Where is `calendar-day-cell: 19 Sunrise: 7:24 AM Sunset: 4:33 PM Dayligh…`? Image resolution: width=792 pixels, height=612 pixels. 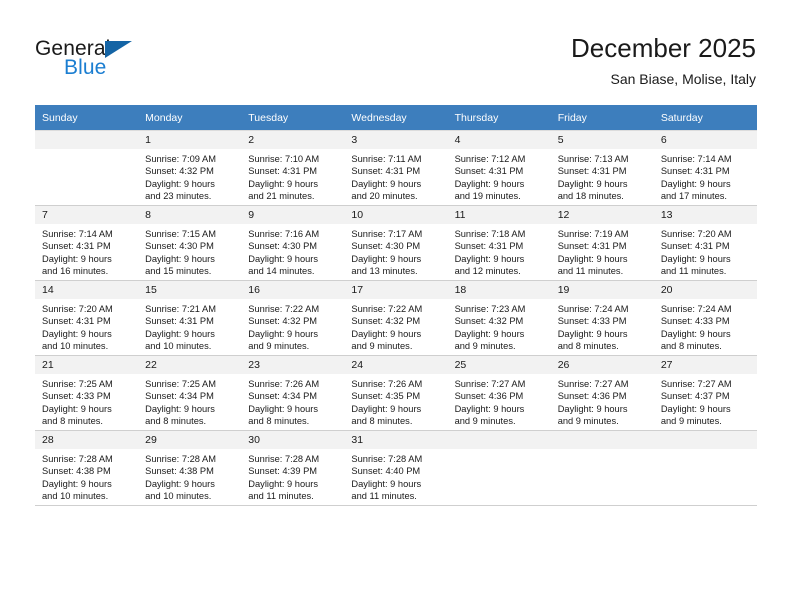
calendar-day-cell: 19 Sunrise: 7:24 AM Sunset: 4:33 PM Dayligh… is located at coordinates (602, 318).